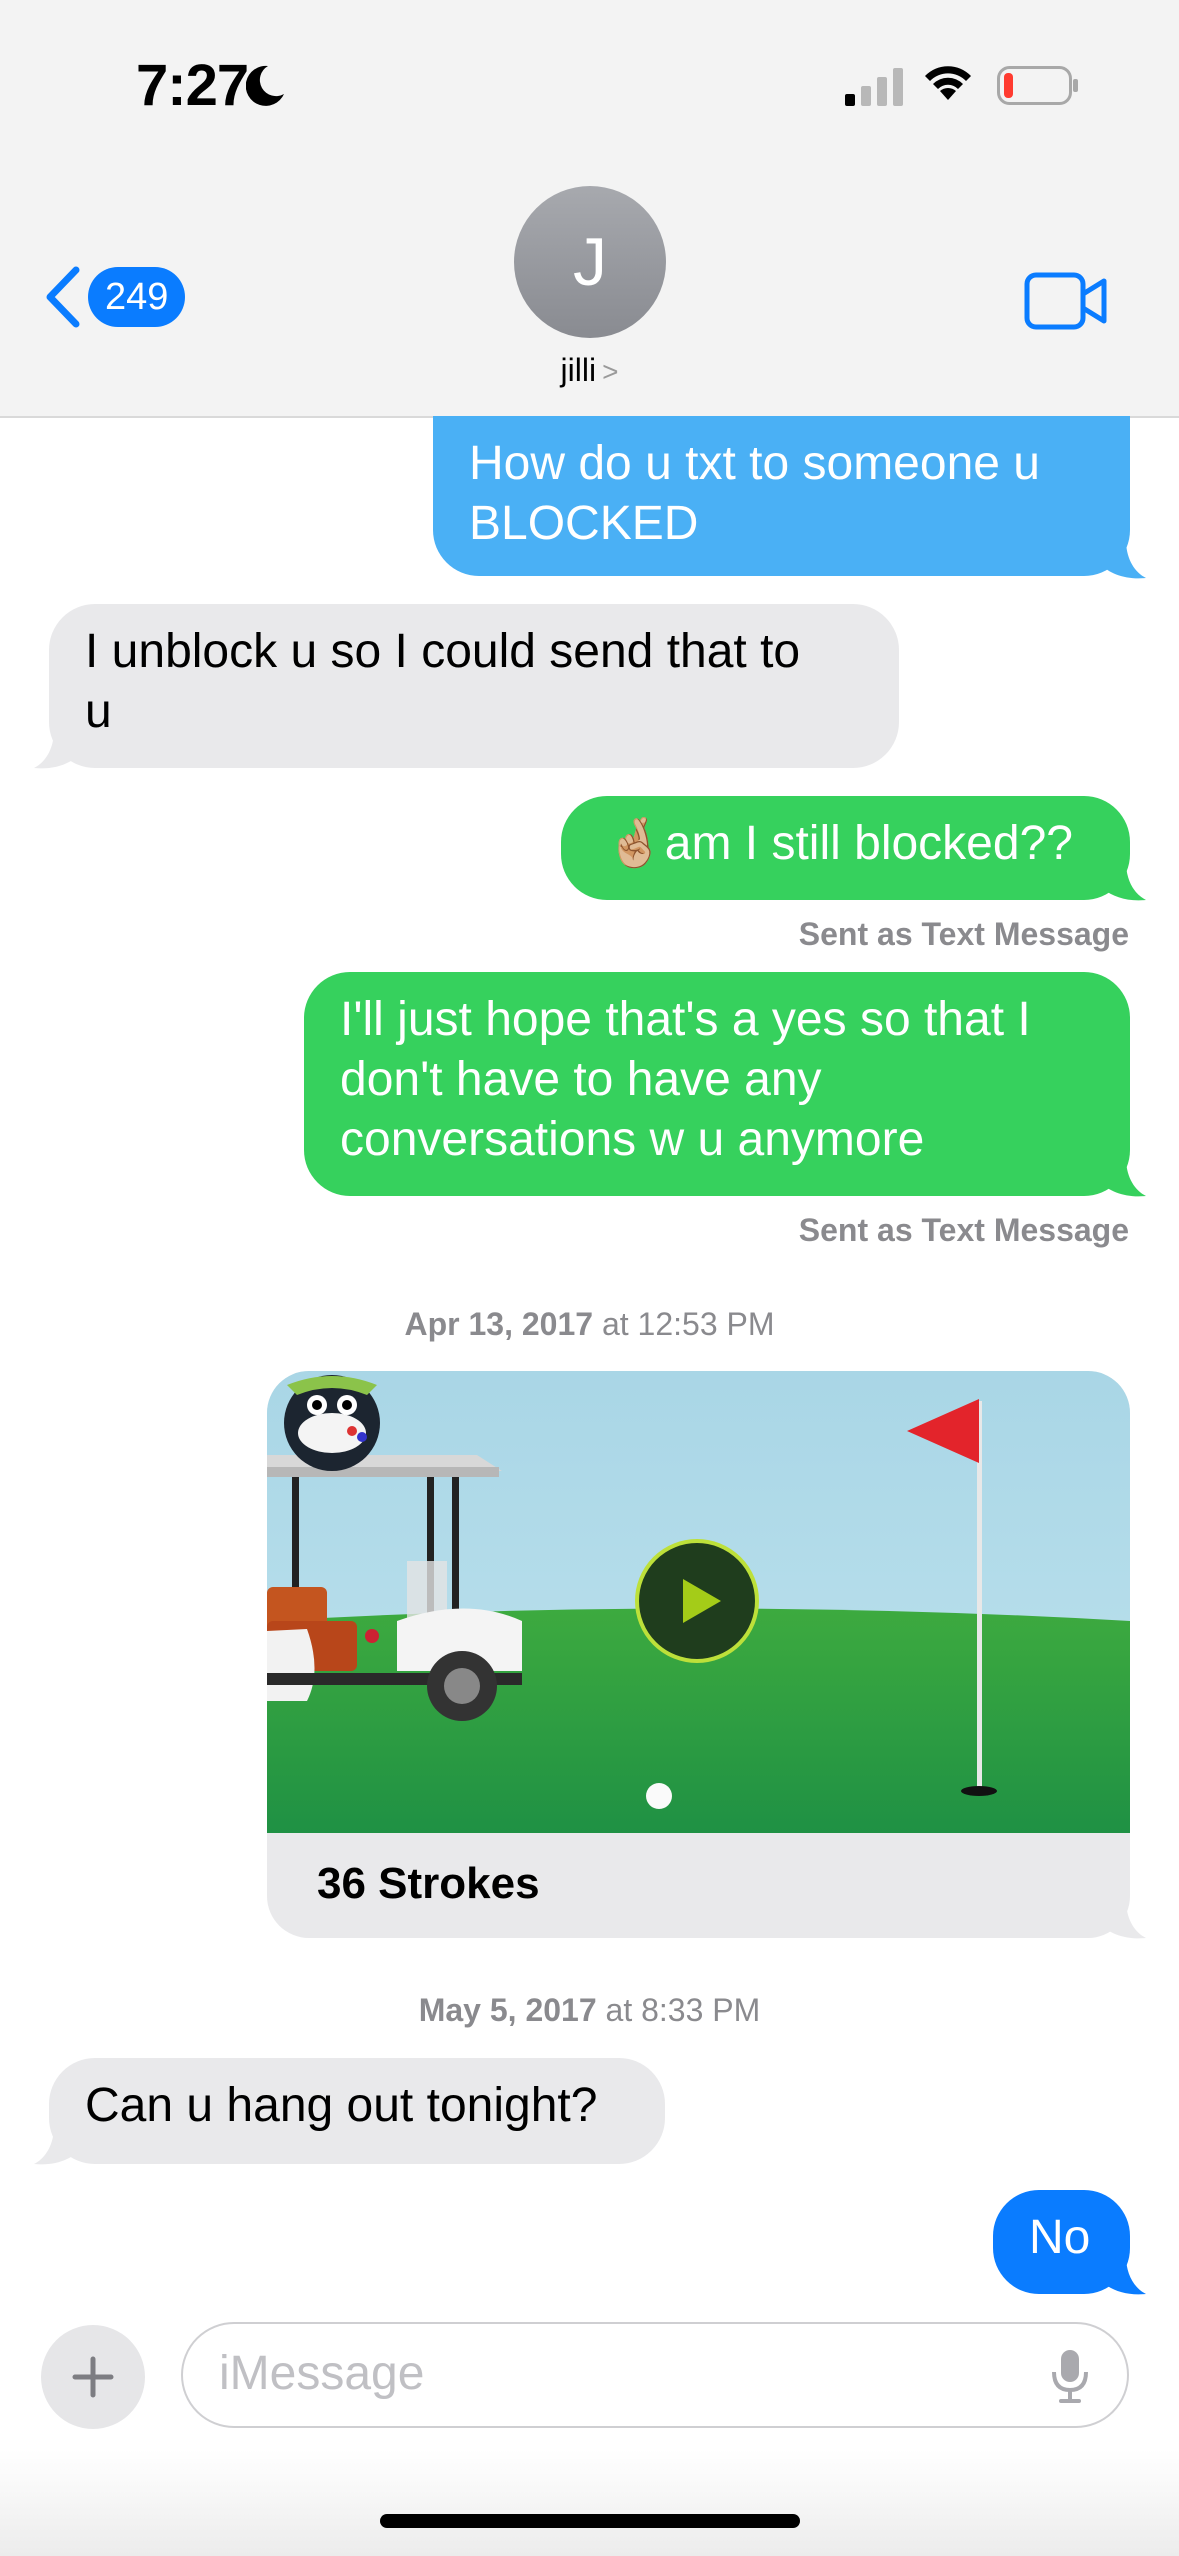 The height and width of the screenshot is (2556, 1179). What do you see at coordinates (610, 371) in the screenshot?
I see `chevron-right-icon: >` at bounding box center [610, 371].